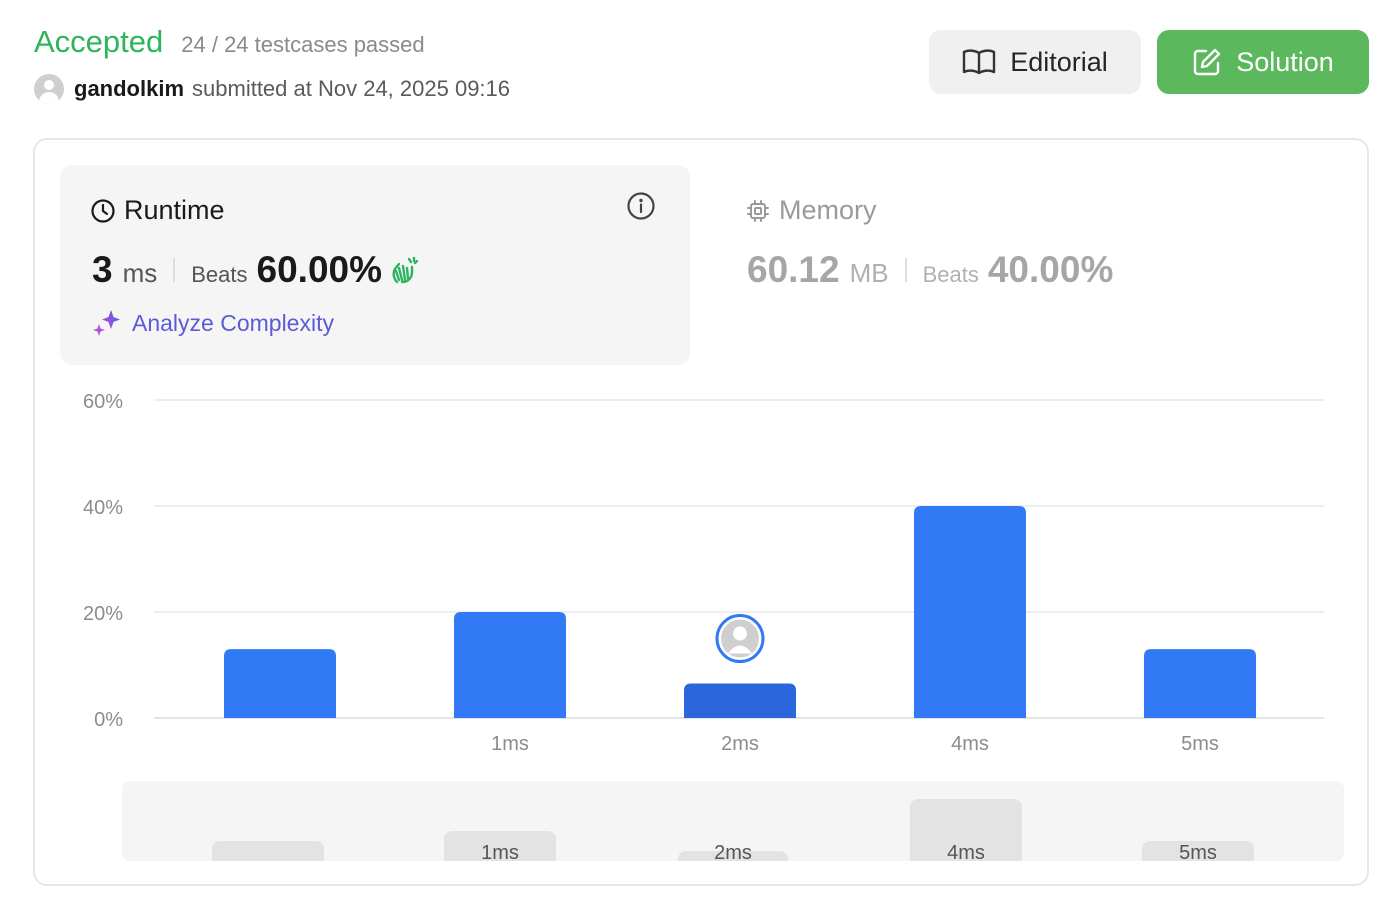  What do you see at coordinates (49, 89) in the screenshot?
I see `avatar` at bounding box center [49, 89].